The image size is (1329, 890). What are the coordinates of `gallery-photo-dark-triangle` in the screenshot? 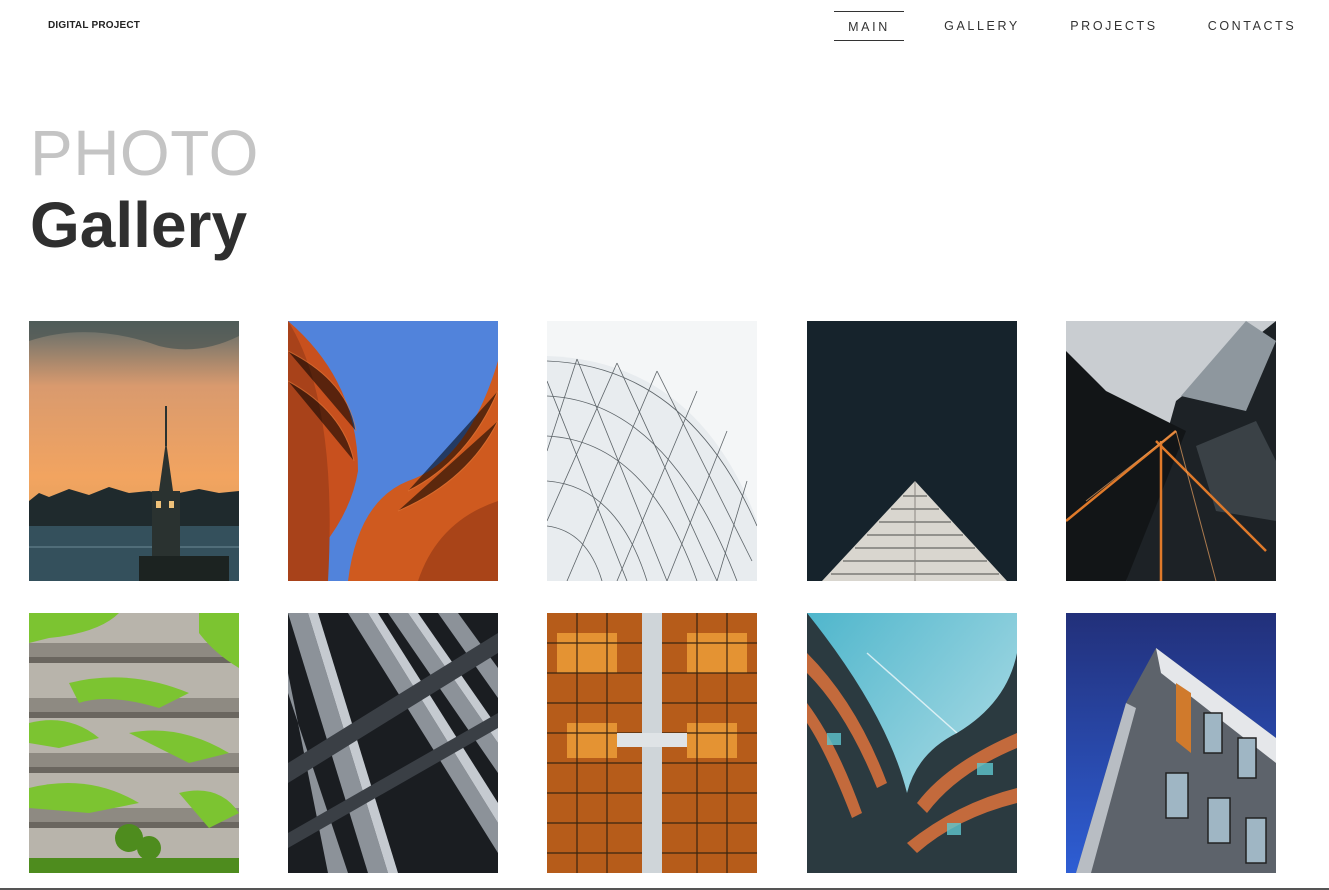 It's located at (912, 451).